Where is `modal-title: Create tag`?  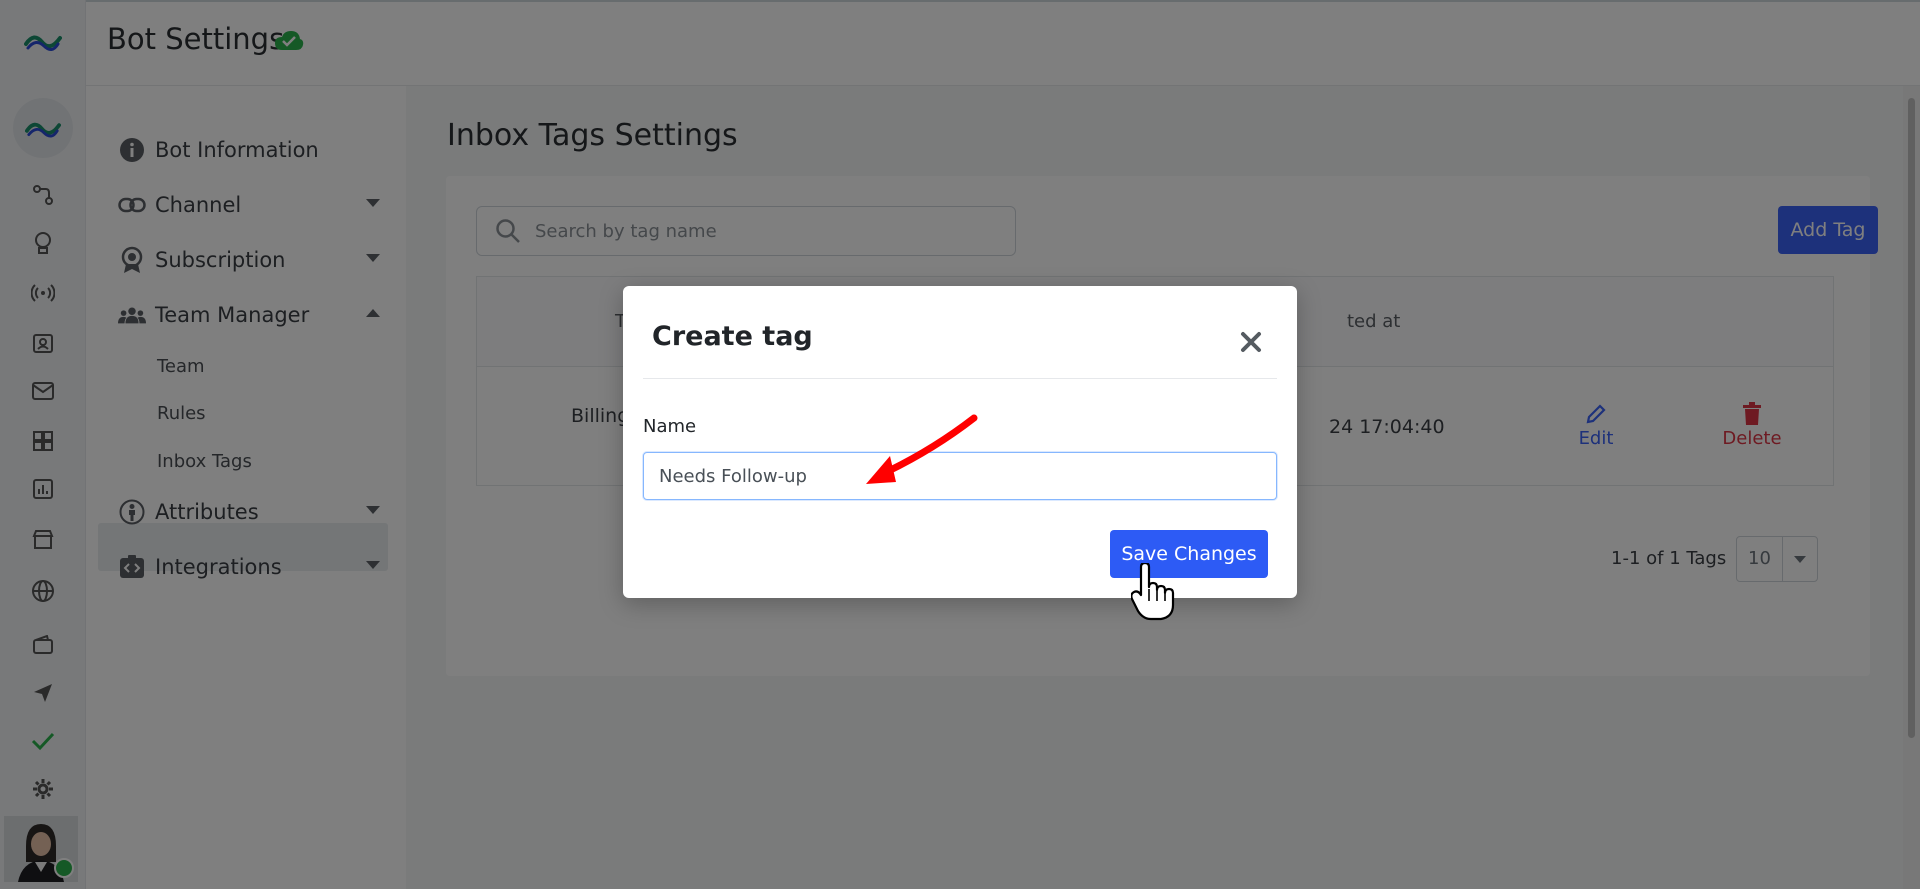 modal-title: Create tag is located at coordinates (732, 336).